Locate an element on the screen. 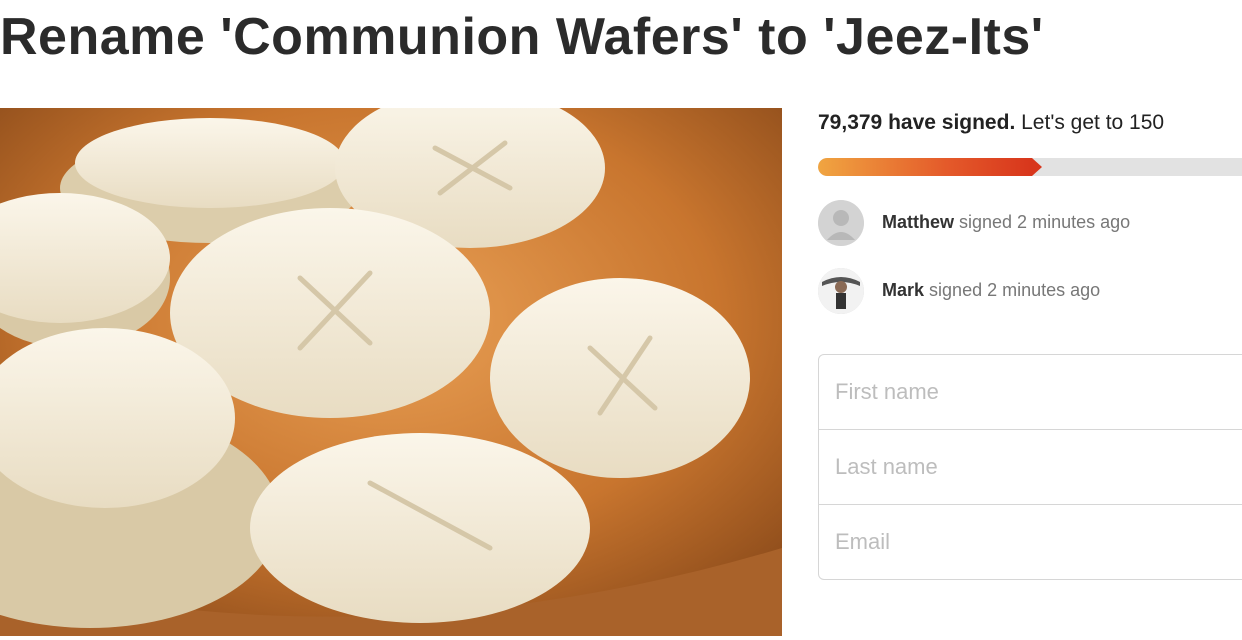 This screenshot has width=1242, height=640. signer-text: Matthew signed 2 minutes ago is located at coordinates (1006, 222).